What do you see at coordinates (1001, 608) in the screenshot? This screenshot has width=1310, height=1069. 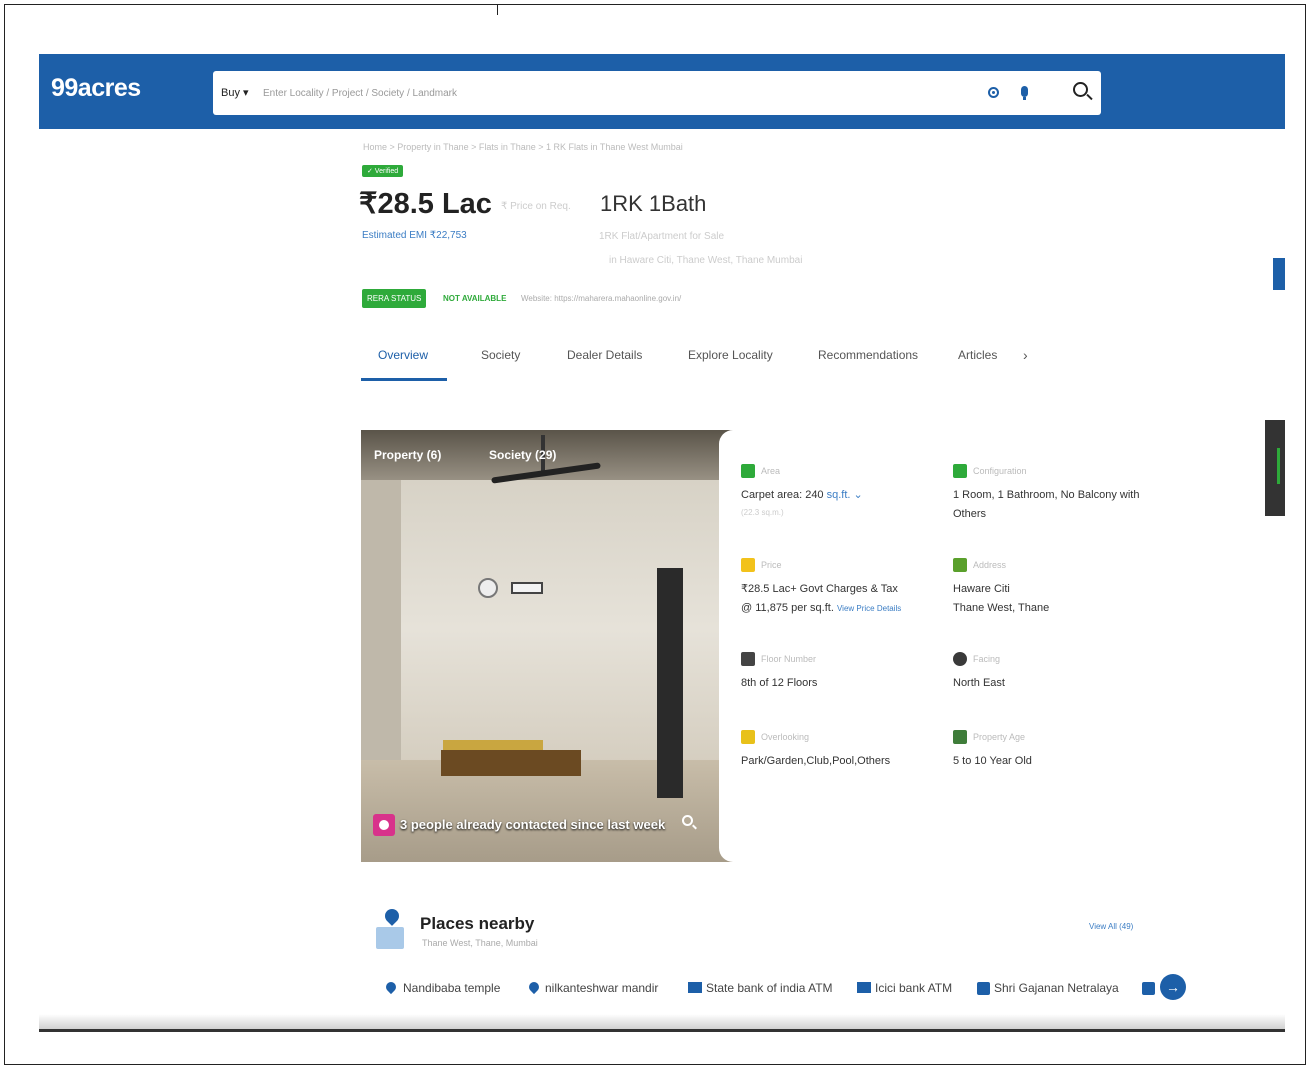 I see `address-line-2: Thane West, Thane` at bounding box center [1001, 608].